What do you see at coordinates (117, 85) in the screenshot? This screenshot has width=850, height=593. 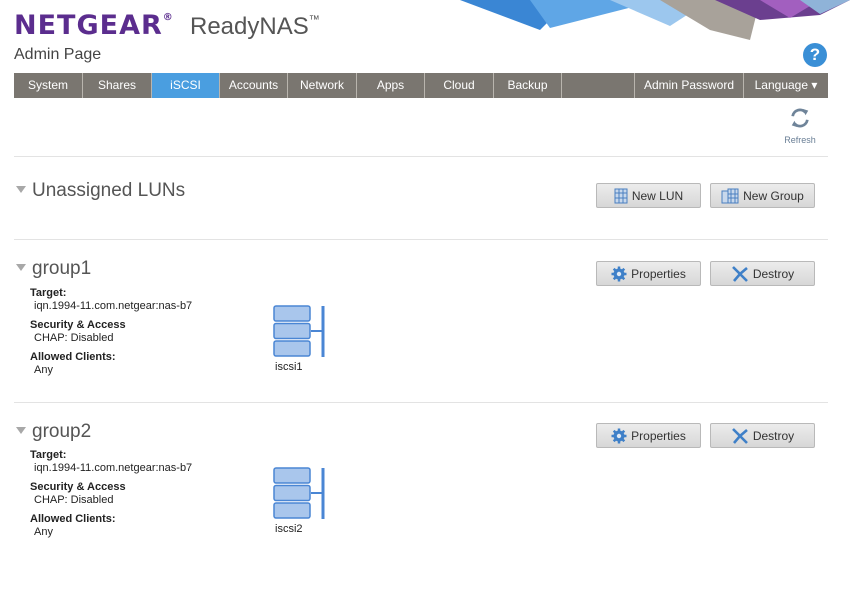 I see `tab-shares: Shares` at bounding box center [117, 85].